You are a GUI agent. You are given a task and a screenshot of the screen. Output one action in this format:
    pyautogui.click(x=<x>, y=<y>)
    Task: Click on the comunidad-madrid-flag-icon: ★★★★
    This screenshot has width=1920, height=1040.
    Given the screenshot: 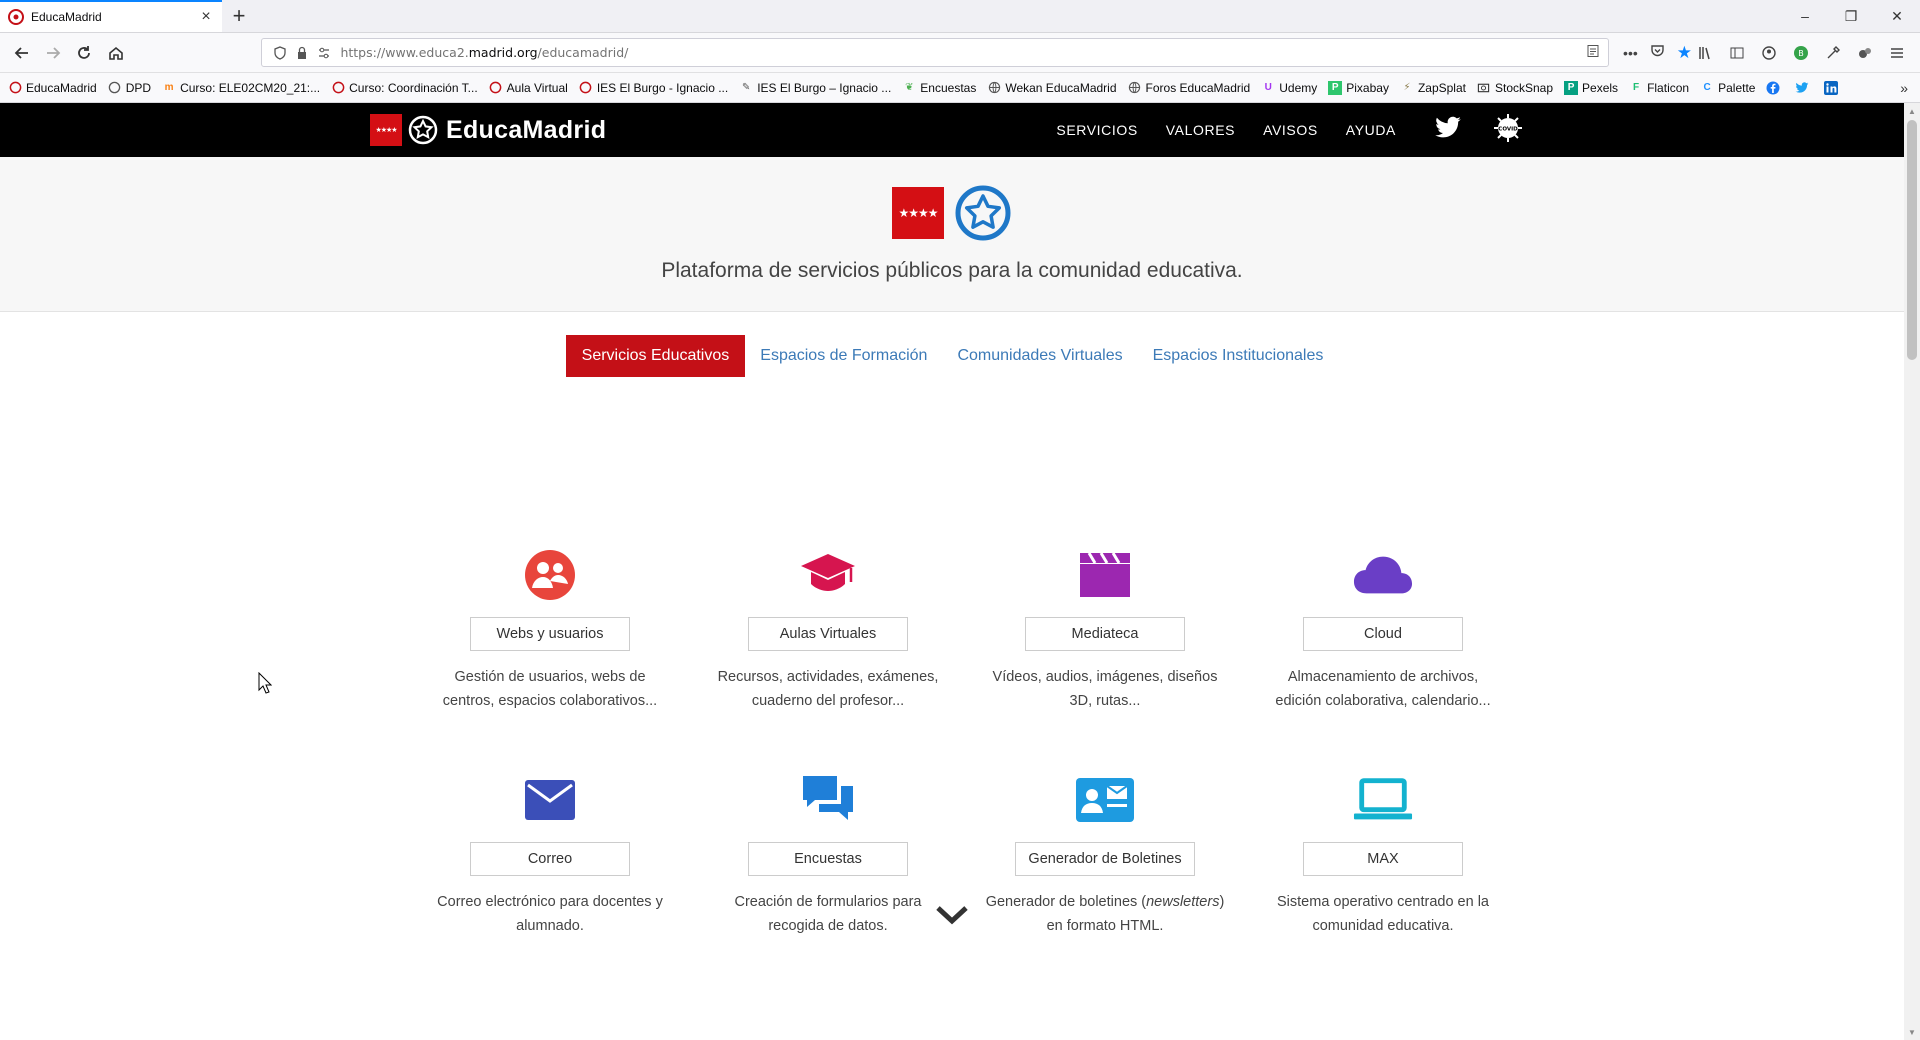 What is the action you would take?
    pyautogui.click(x=386, y=130)
    